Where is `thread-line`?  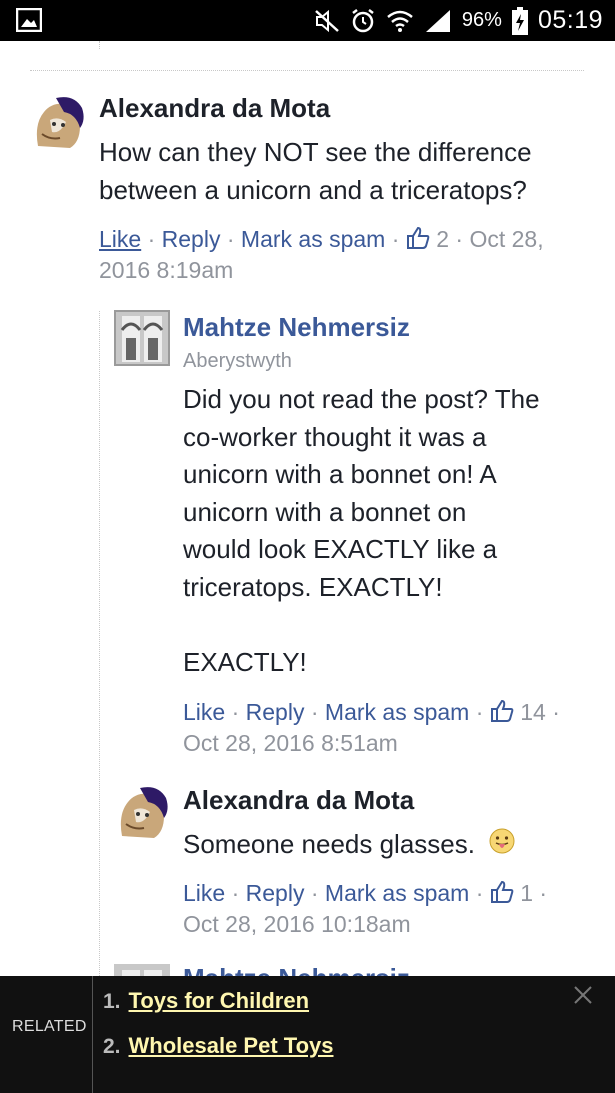 thread-line is located at coordinates (99, 45).